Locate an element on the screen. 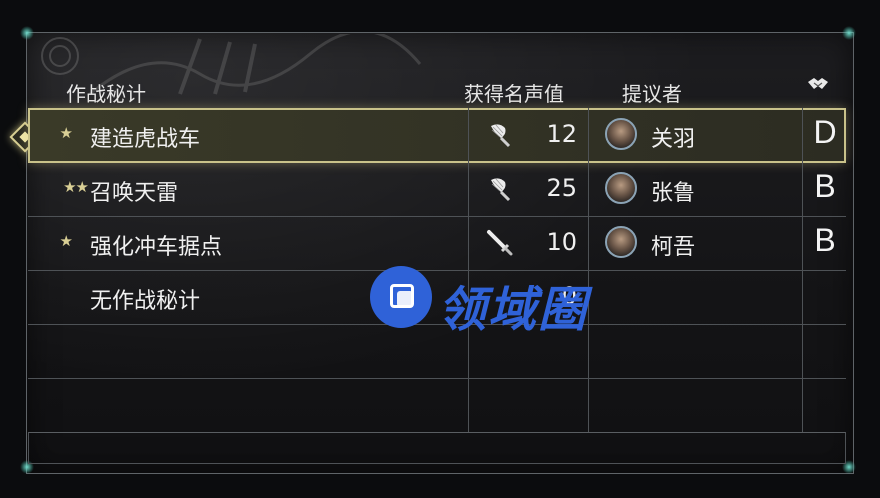 This screenshot has width=880, height=498. handshake-icon is located at coordinates (818, 83).